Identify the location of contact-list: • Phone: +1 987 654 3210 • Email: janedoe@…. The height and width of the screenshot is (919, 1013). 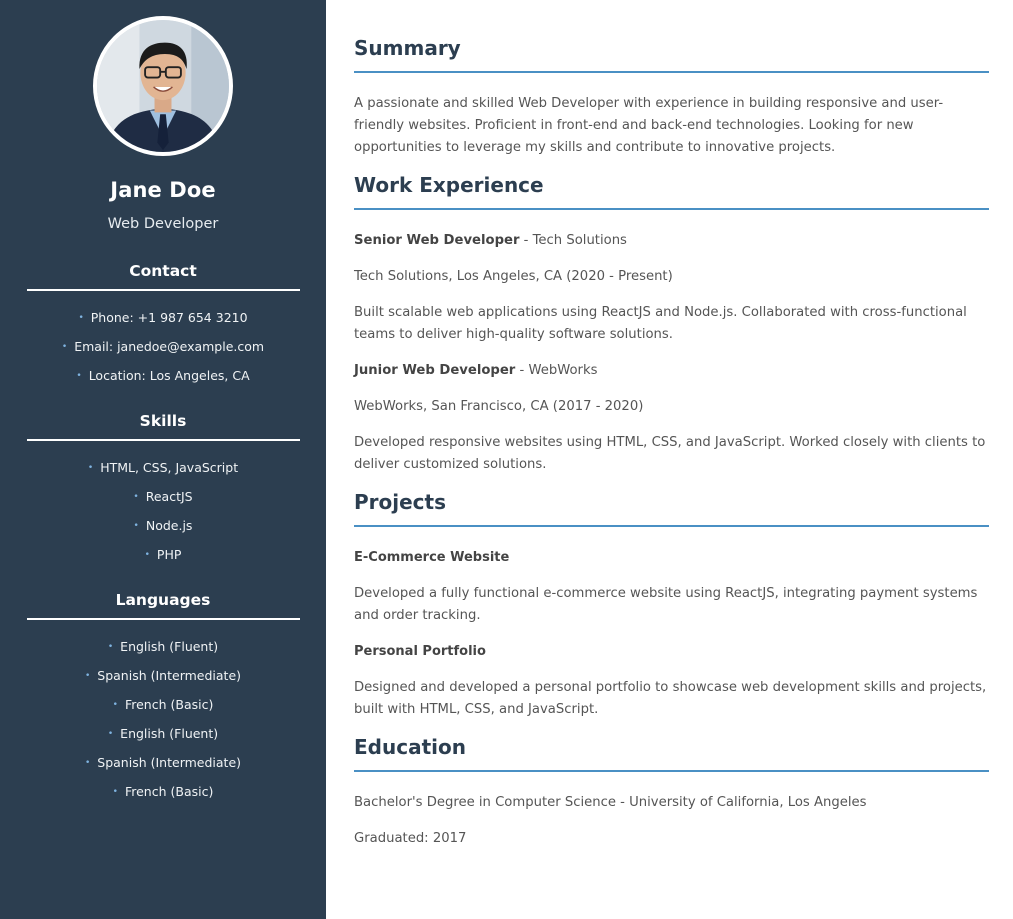
(163, 340).